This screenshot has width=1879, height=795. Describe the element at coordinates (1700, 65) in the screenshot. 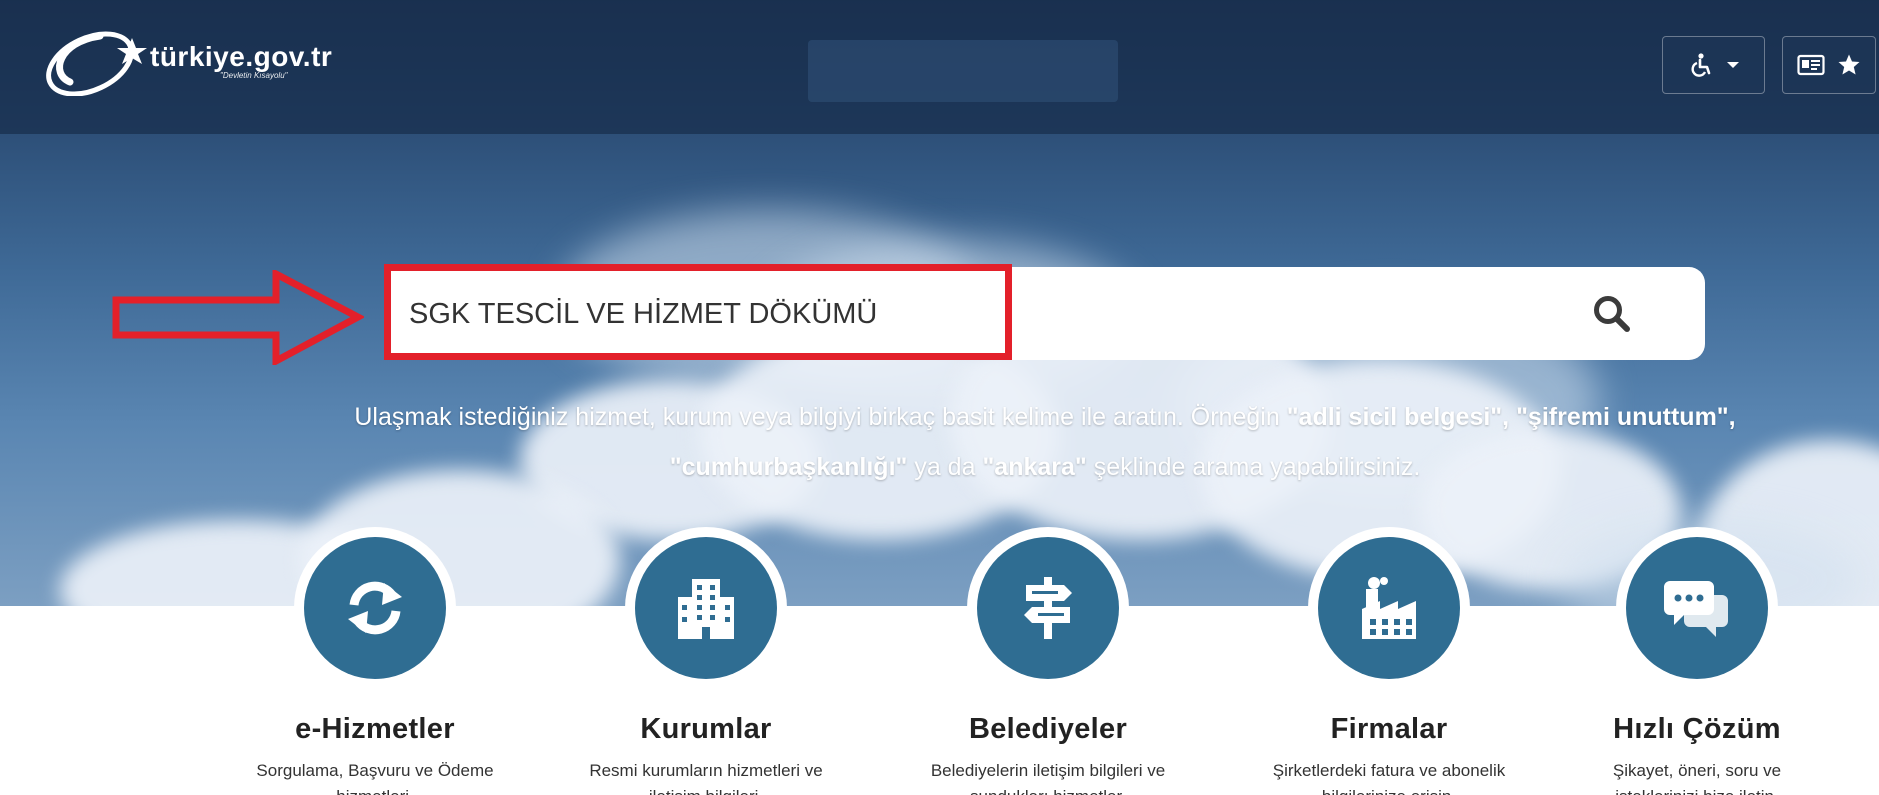

I see `wheelchair-icon` at that location.